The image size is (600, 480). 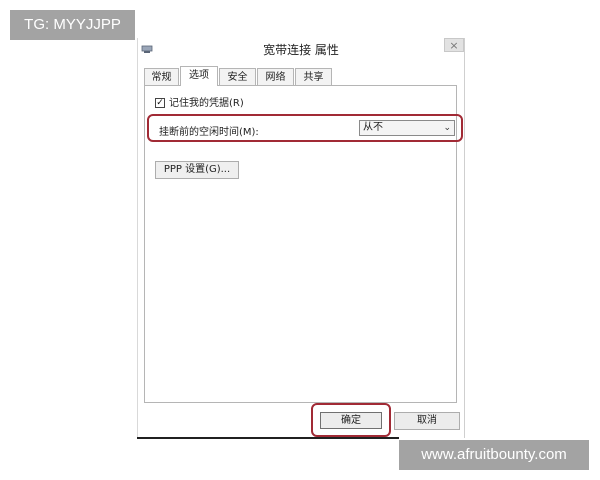 What do you see at coordinates (237, 76) in the screenshot?
I see `tab-security: 安全` at bounding box center [237, 76].